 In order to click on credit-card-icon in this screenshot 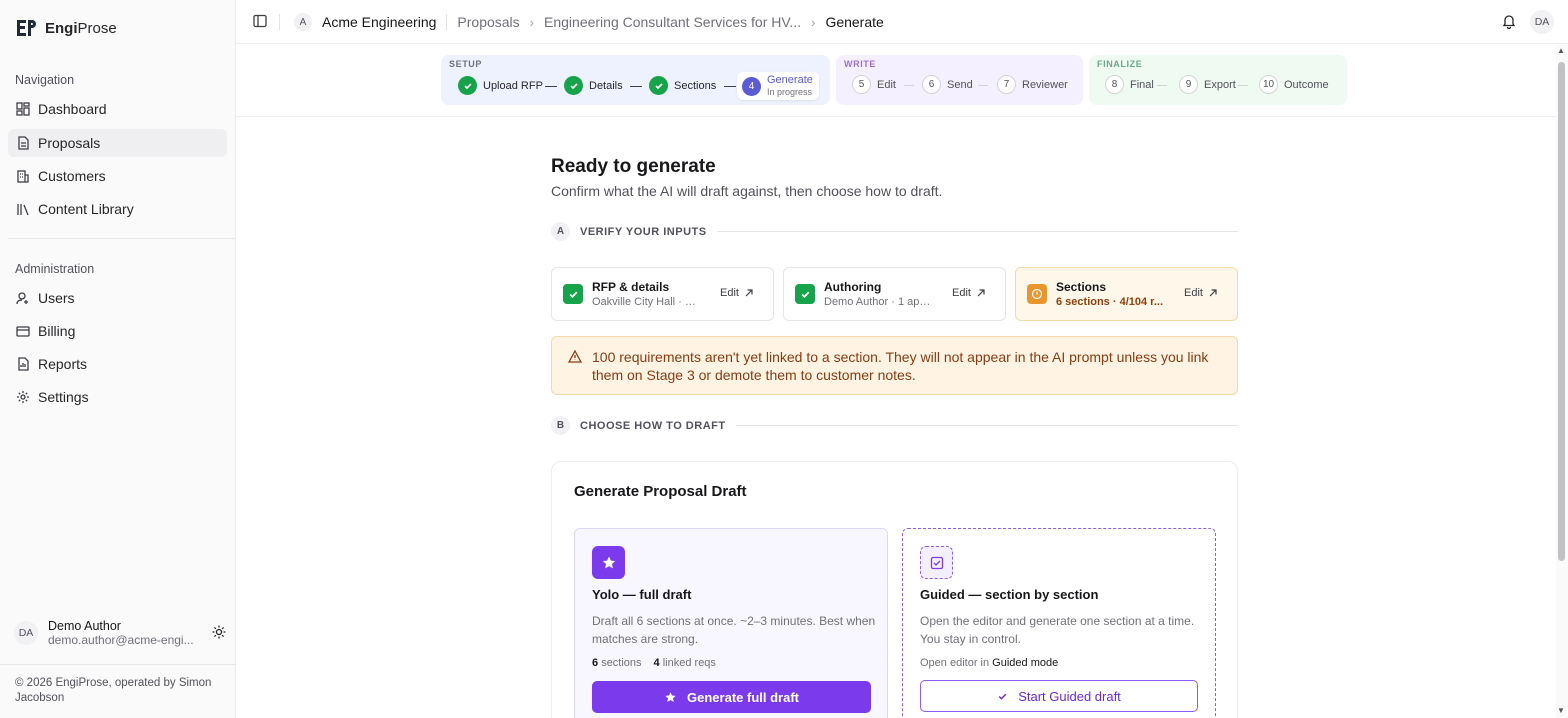, I will do `click(23, 331)`.